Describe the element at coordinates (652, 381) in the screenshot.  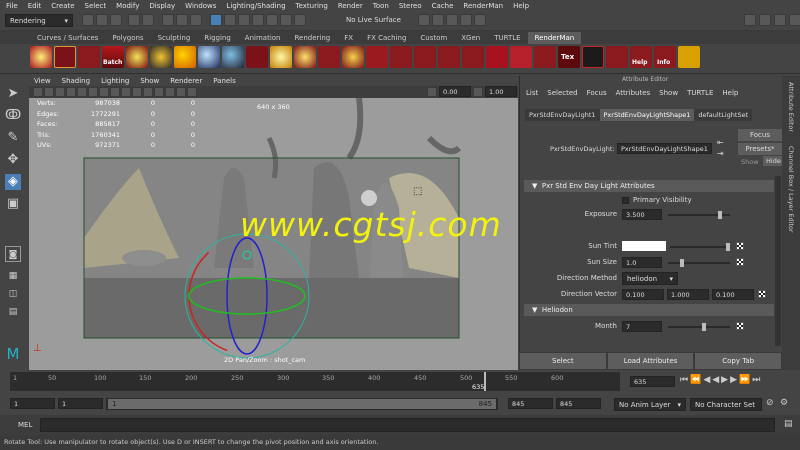
I see `current-frame-field: 635` at that location.